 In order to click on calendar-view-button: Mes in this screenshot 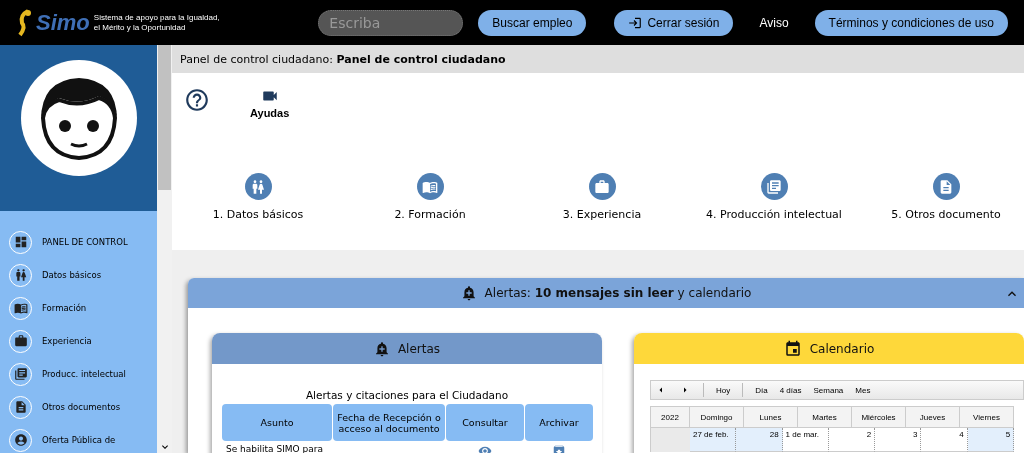, I will do `click(863, 390)`.